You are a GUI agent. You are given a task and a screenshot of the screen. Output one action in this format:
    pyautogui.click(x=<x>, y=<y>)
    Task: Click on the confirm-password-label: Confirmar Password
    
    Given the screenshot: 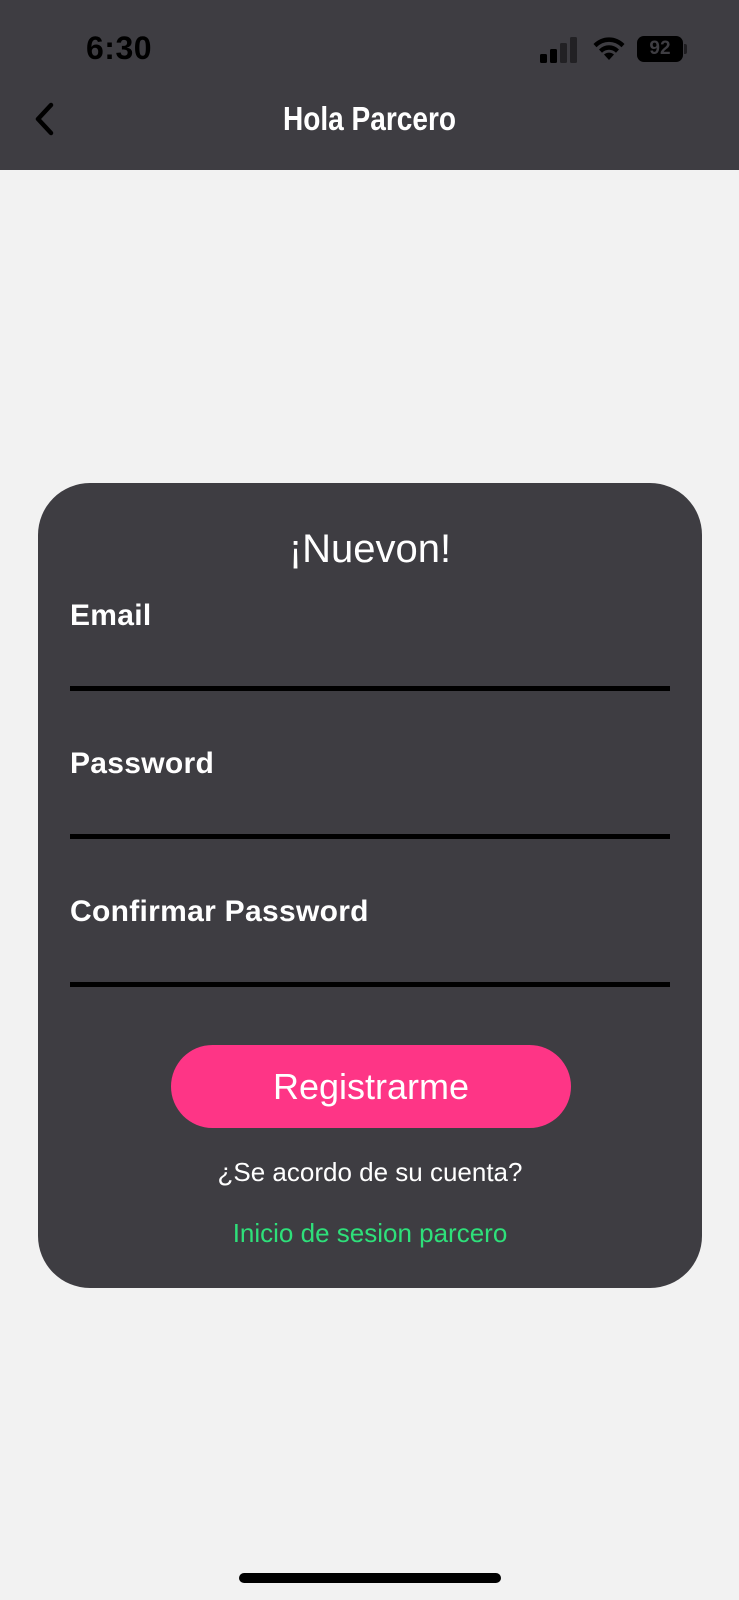 What is the action you would take?
    pyautogui.click(x=219, y=911)
    